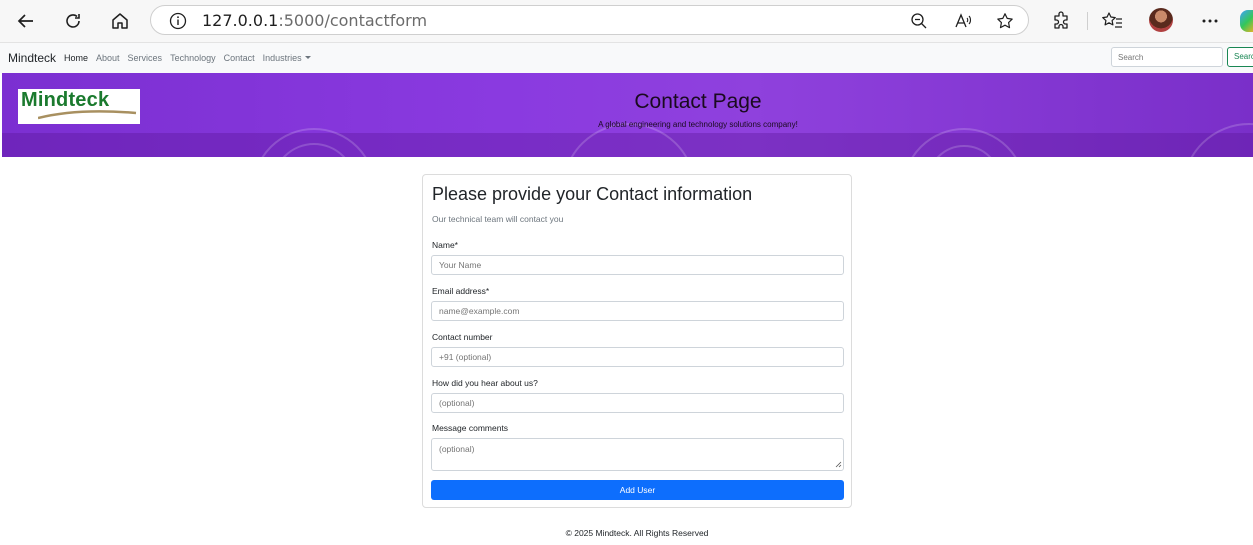 The height and width of the screenshot is (545, 1253). I want to click on page-title: Contact Page, so click(698, 101).